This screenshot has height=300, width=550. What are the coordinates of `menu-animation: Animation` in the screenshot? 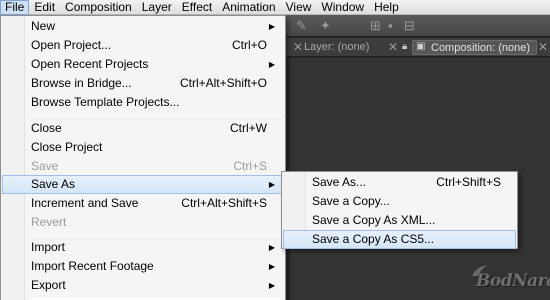 It's located at (248, 7).